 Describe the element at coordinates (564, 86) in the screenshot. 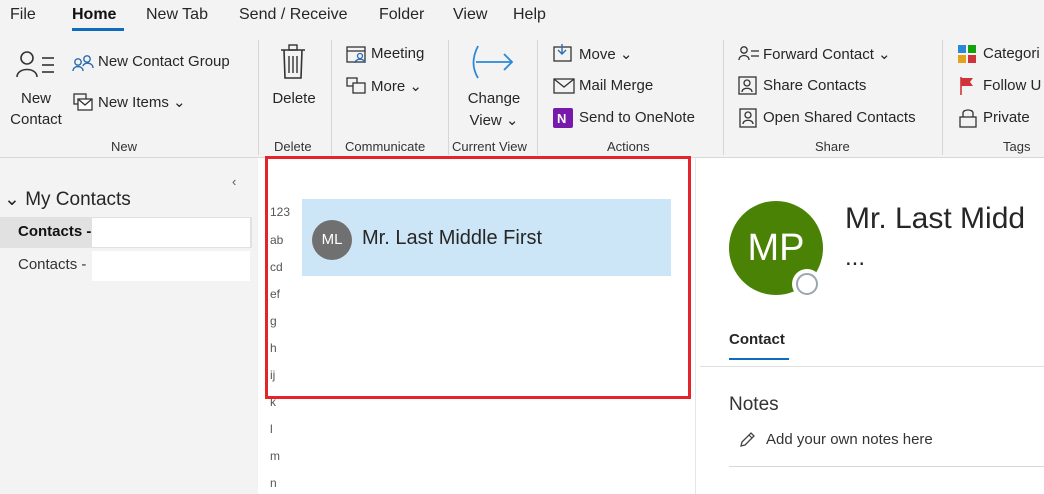

I see `mail-merge-icon` at that location.